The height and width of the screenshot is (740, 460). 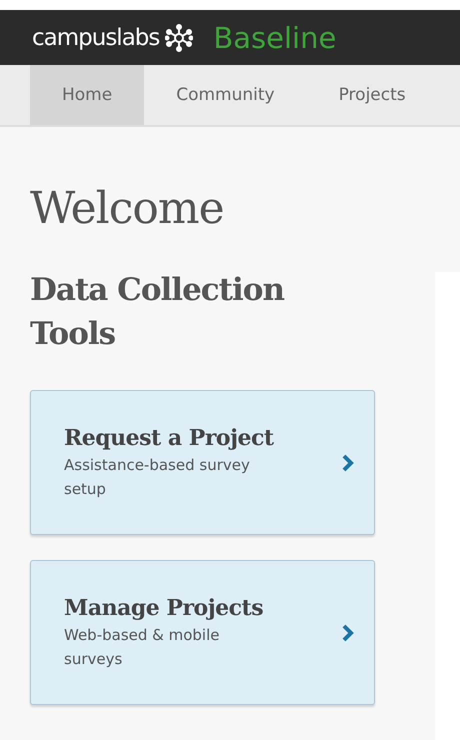 I want to click on card-description: Web-based & mobile surveys, so click(x=142, y=647).